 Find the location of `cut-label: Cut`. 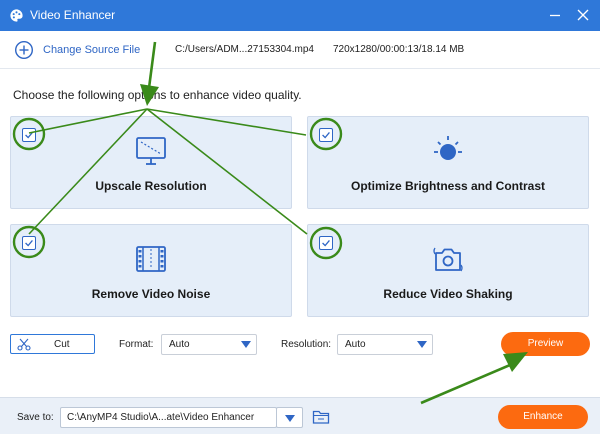

cut-label: Cut is located at coordinates (62, 344).